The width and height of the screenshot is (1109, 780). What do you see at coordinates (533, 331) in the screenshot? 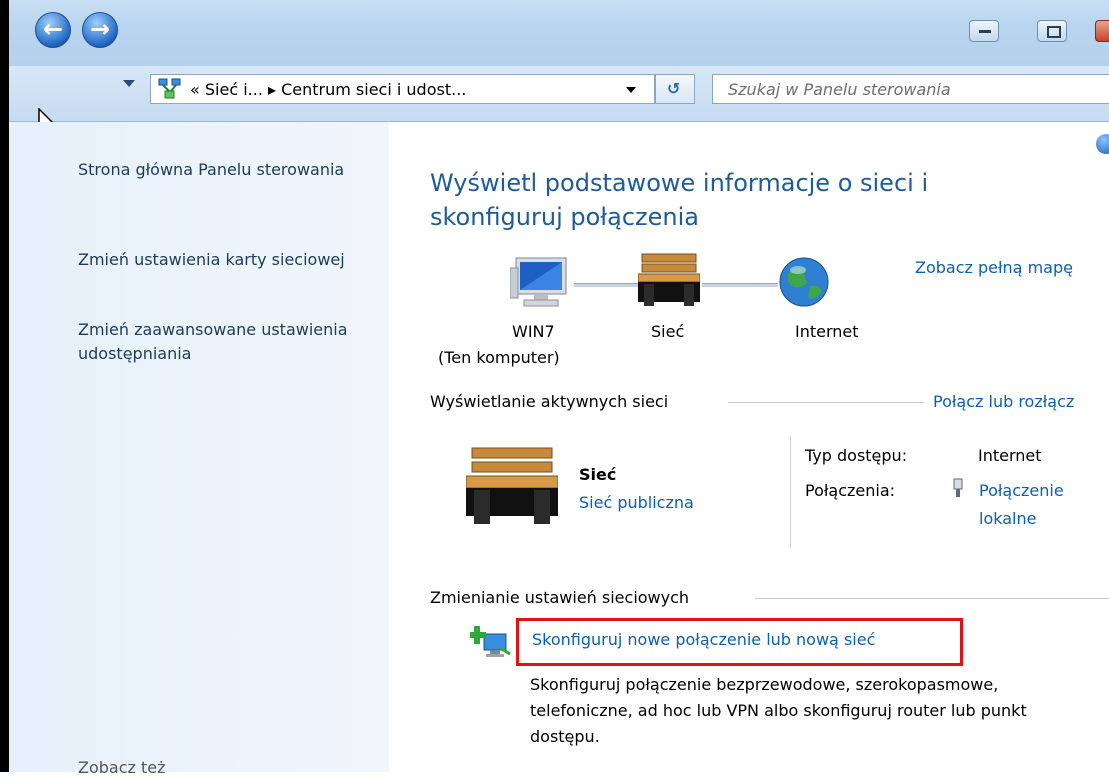
I see `map-computer-label: WIN7` at bounding box center [533, 331].